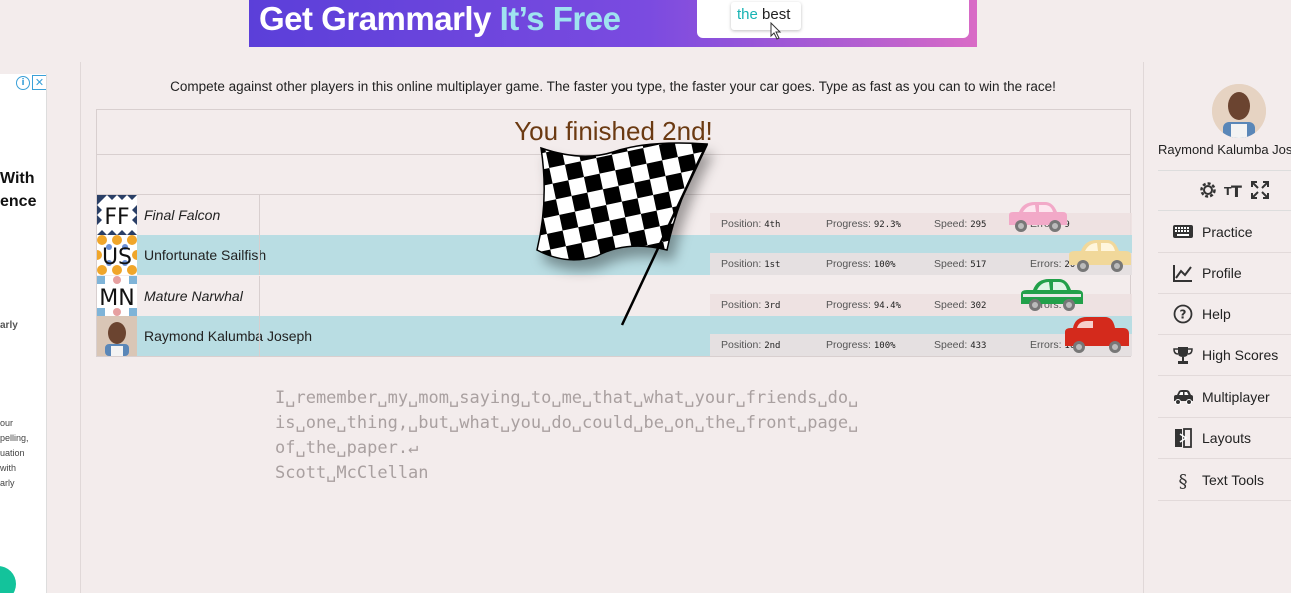  Describe the element at coordinates (750, 224) in the screenshot. I see `stat-position: Position: 4th` at that location.